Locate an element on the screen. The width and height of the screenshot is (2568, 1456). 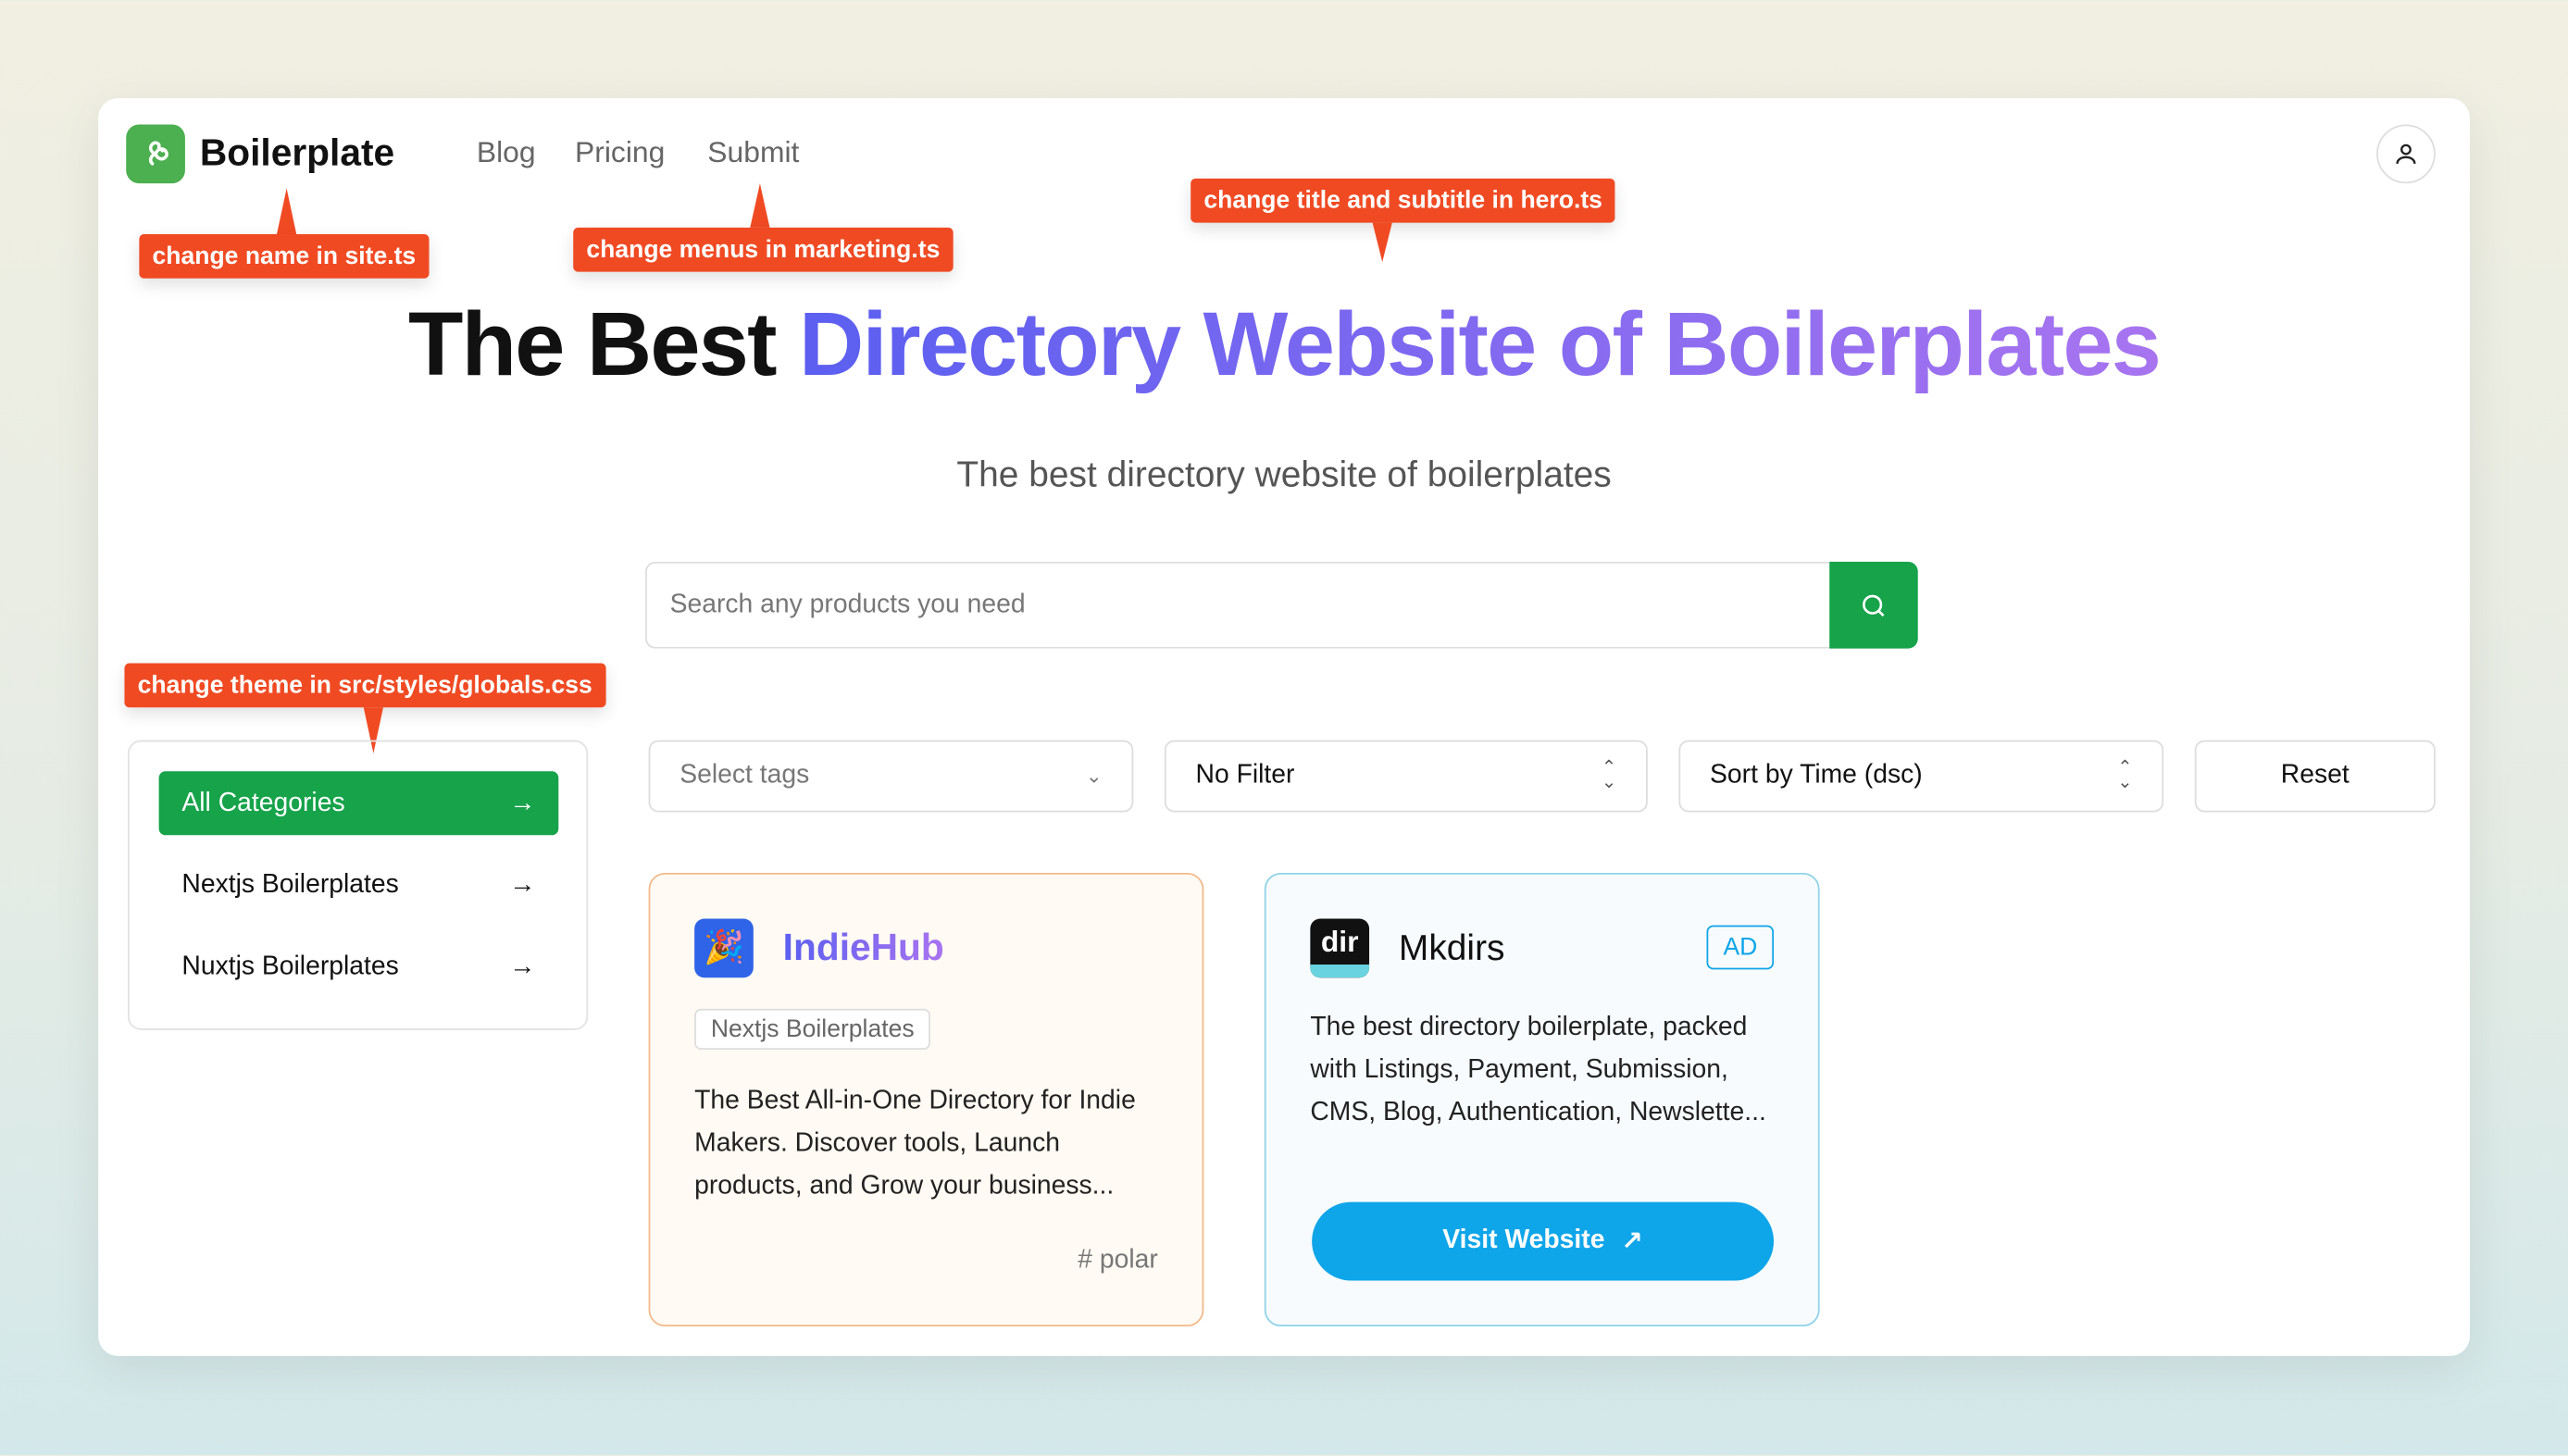
search-button is located at coordinates (1873, 605).